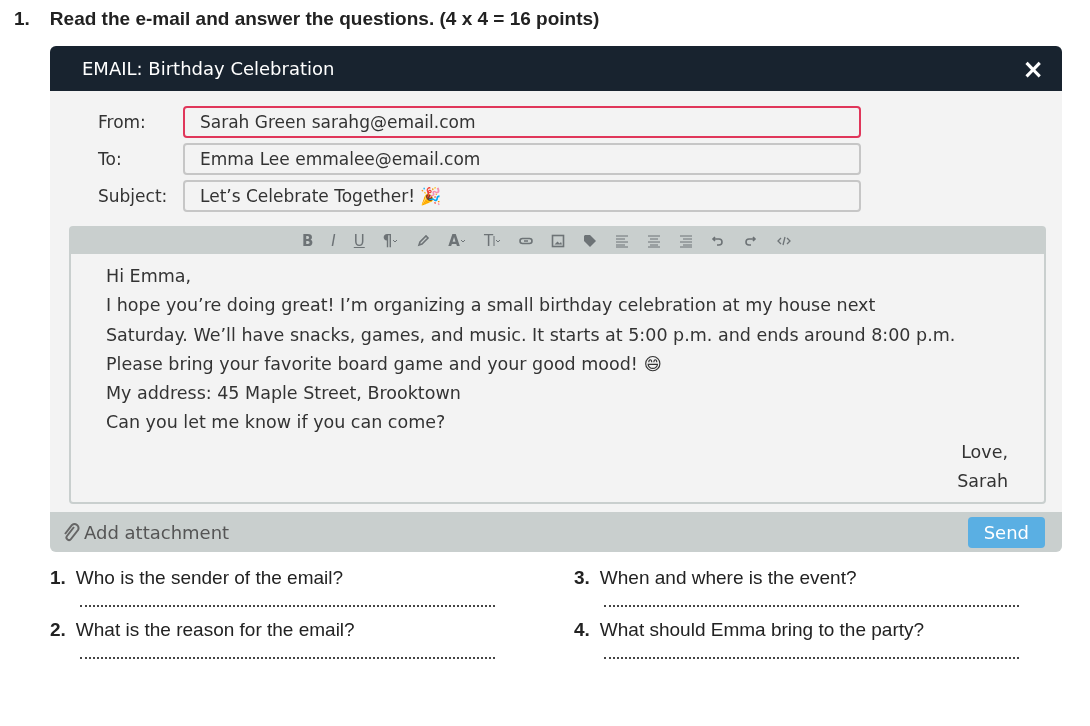 This screenshot has width=1090, height=726. I want to click on text-style-button: T, so click(492, 241).